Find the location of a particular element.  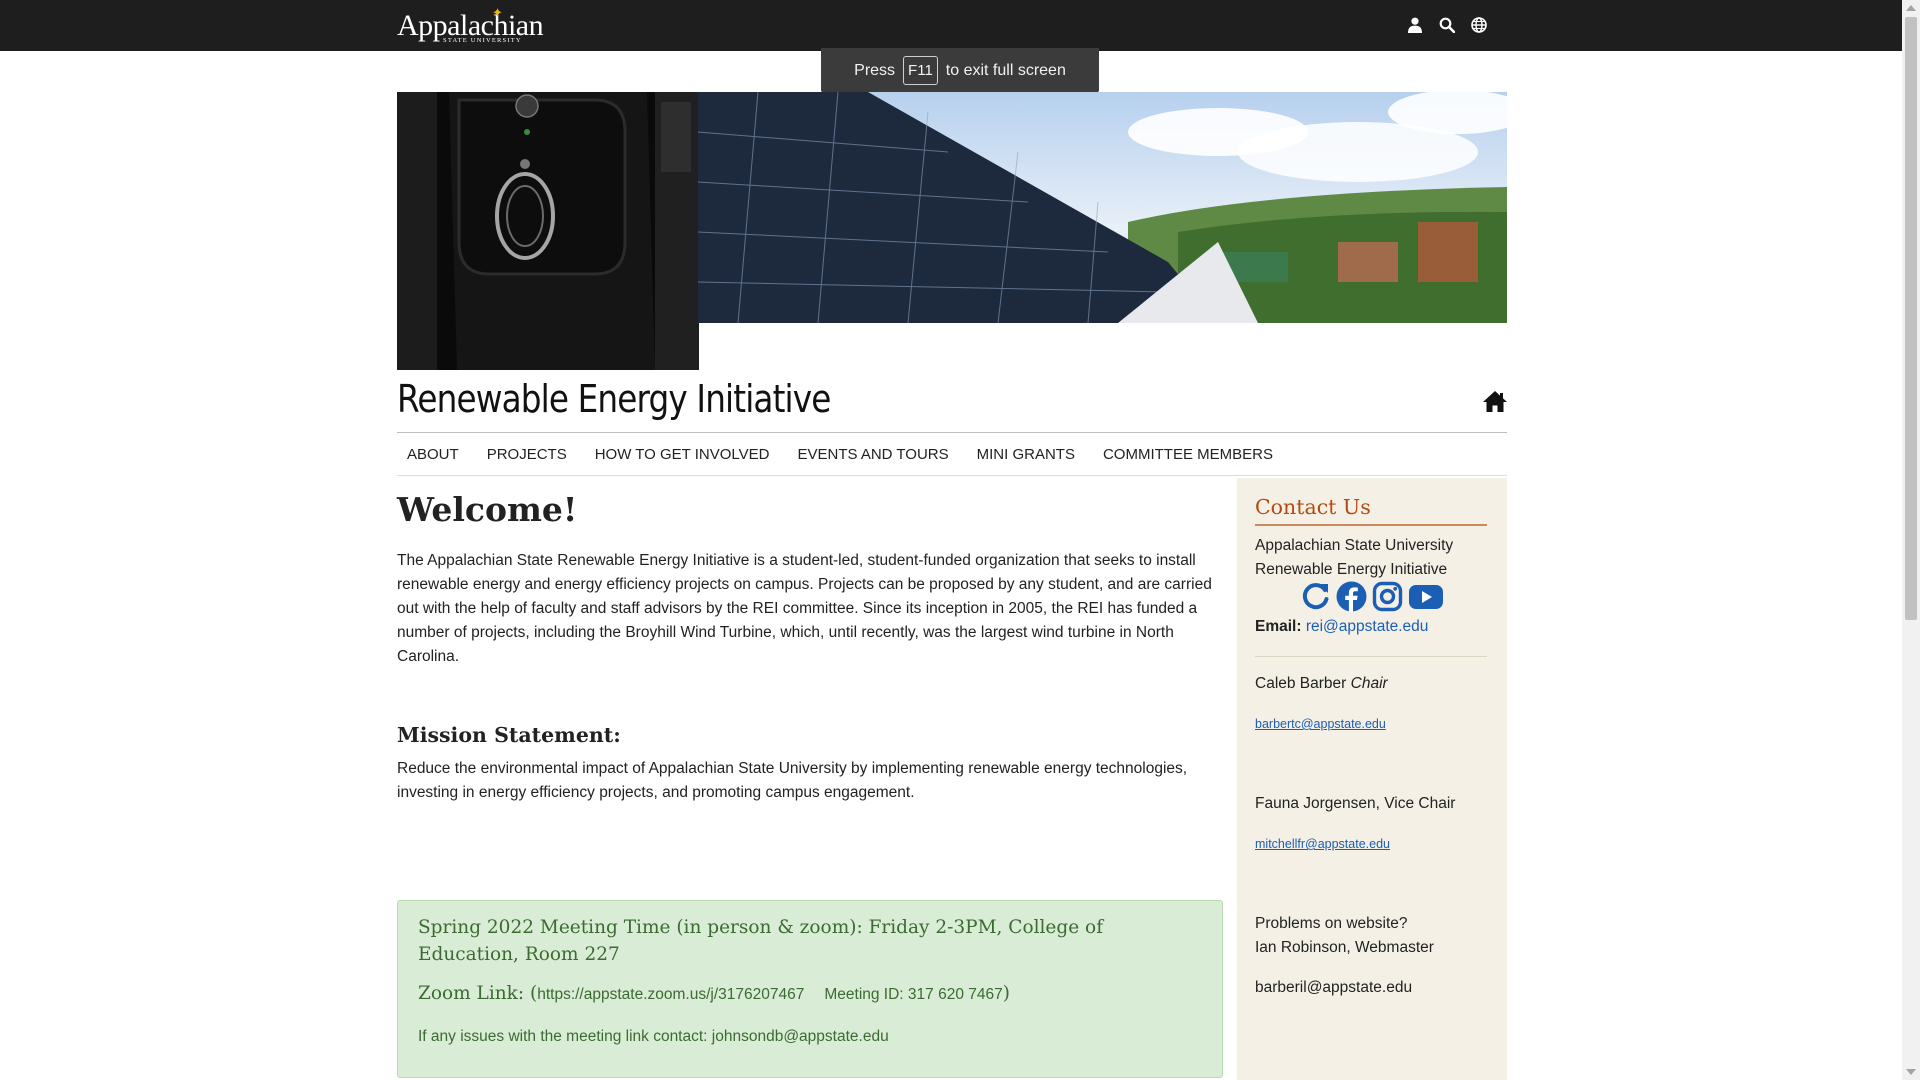

banner-charger-photo is located at coordinates (548, 231).